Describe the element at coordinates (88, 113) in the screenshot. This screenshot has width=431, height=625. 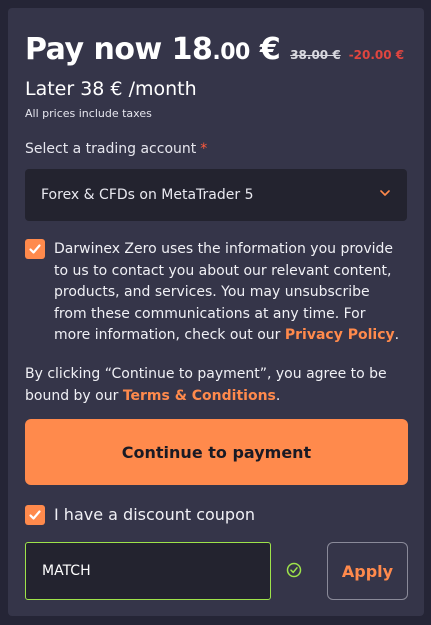
I see `taxes-note: All prices include taxes` at that location.